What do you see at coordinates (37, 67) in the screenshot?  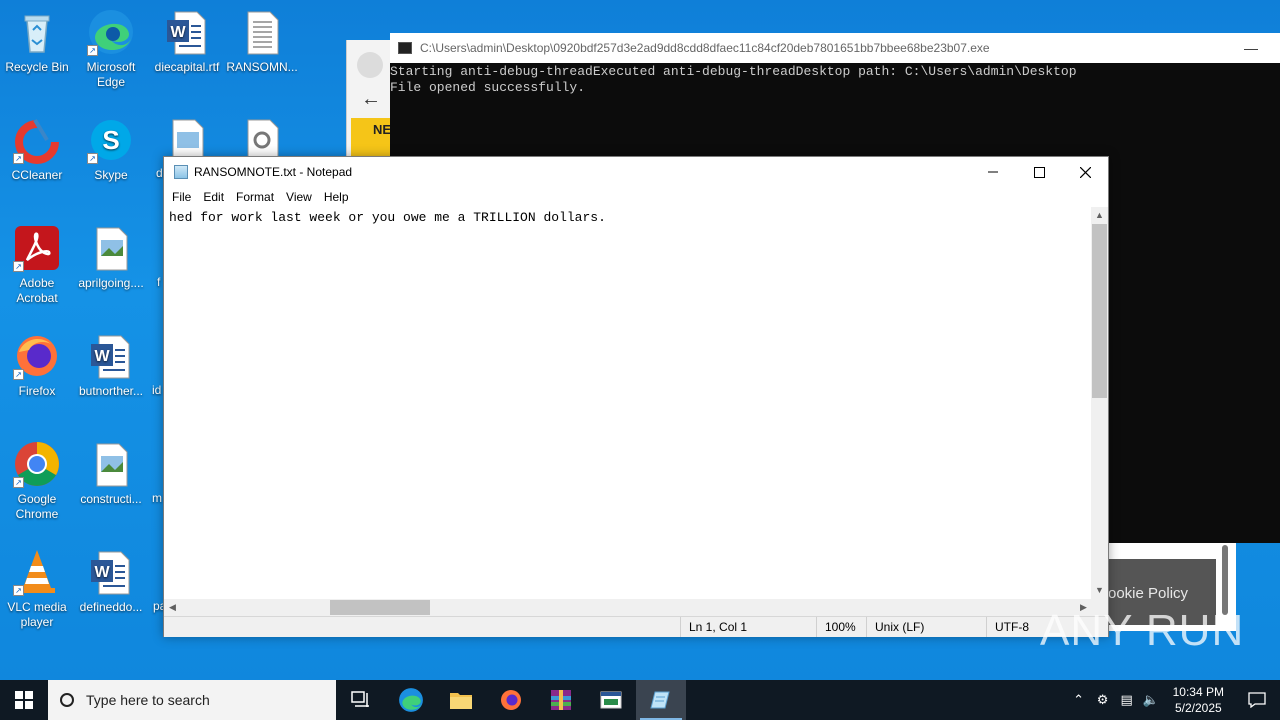 I see `desktop-icon-label: Recycle Bin` at bounding box center [37, 67].